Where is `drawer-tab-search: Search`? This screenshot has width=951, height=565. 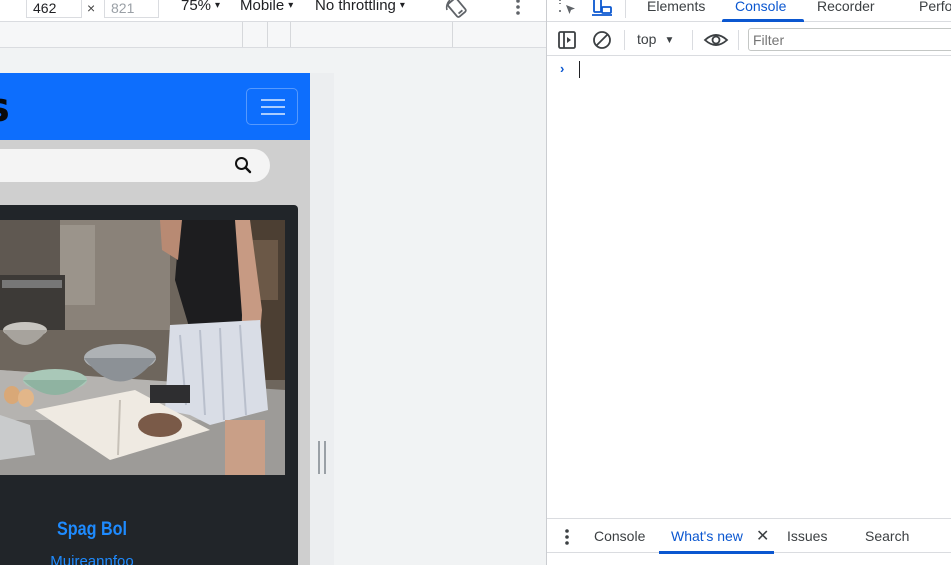
drawer-tab-search: Search is located at coordinates (887, 536).